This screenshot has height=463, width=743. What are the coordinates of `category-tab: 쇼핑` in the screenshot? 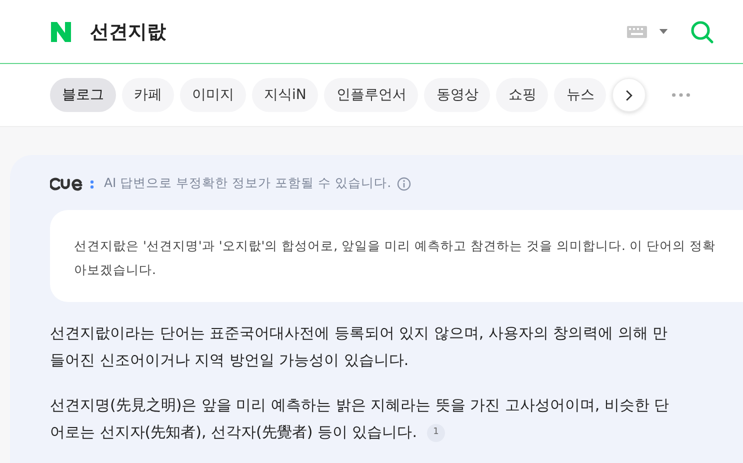 It's located at (522, 95).